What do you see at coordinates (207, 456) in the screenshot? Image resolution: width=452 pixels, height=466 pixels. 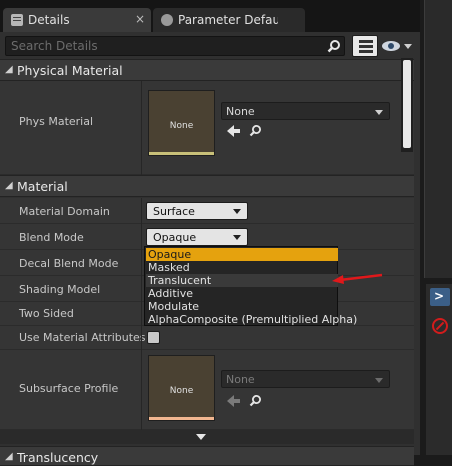 I see `section-translucency: ◢ Translucency` at bounding box center [207, 456].